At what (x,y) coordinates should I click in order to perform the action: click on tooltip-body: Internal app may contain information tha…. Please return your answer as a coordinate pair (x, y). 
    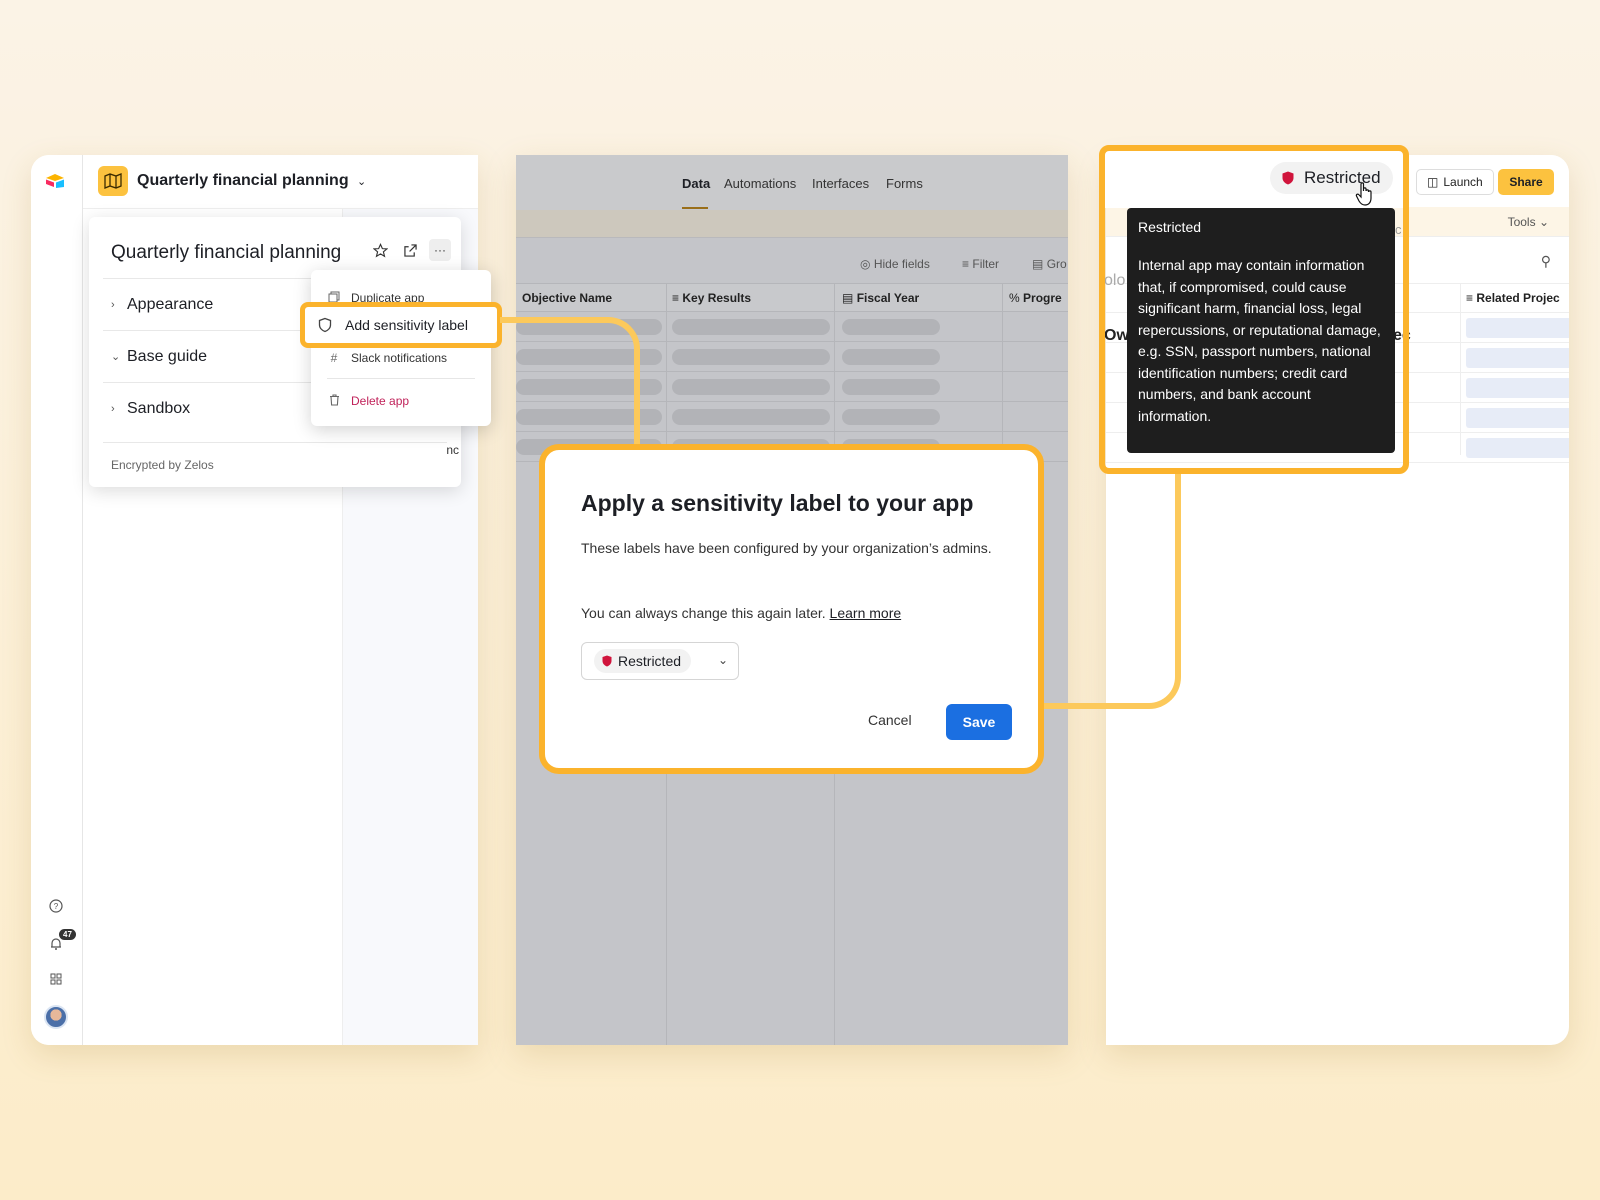
    Looking at the image, I should click on (1259, 340).